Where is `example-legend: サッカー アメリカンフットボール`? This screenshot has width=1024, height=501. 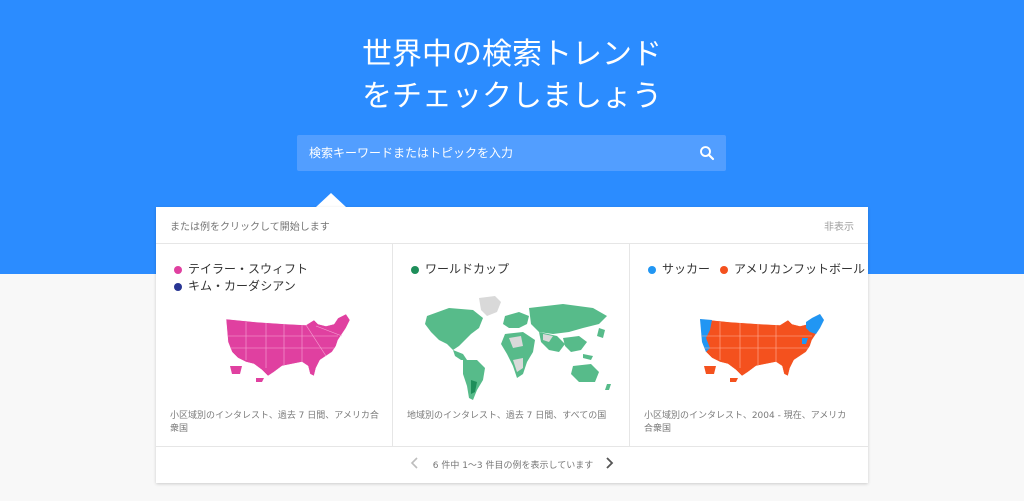 example-legend: サッカー アメリカンフットボール is located at coordinates (761, 269).